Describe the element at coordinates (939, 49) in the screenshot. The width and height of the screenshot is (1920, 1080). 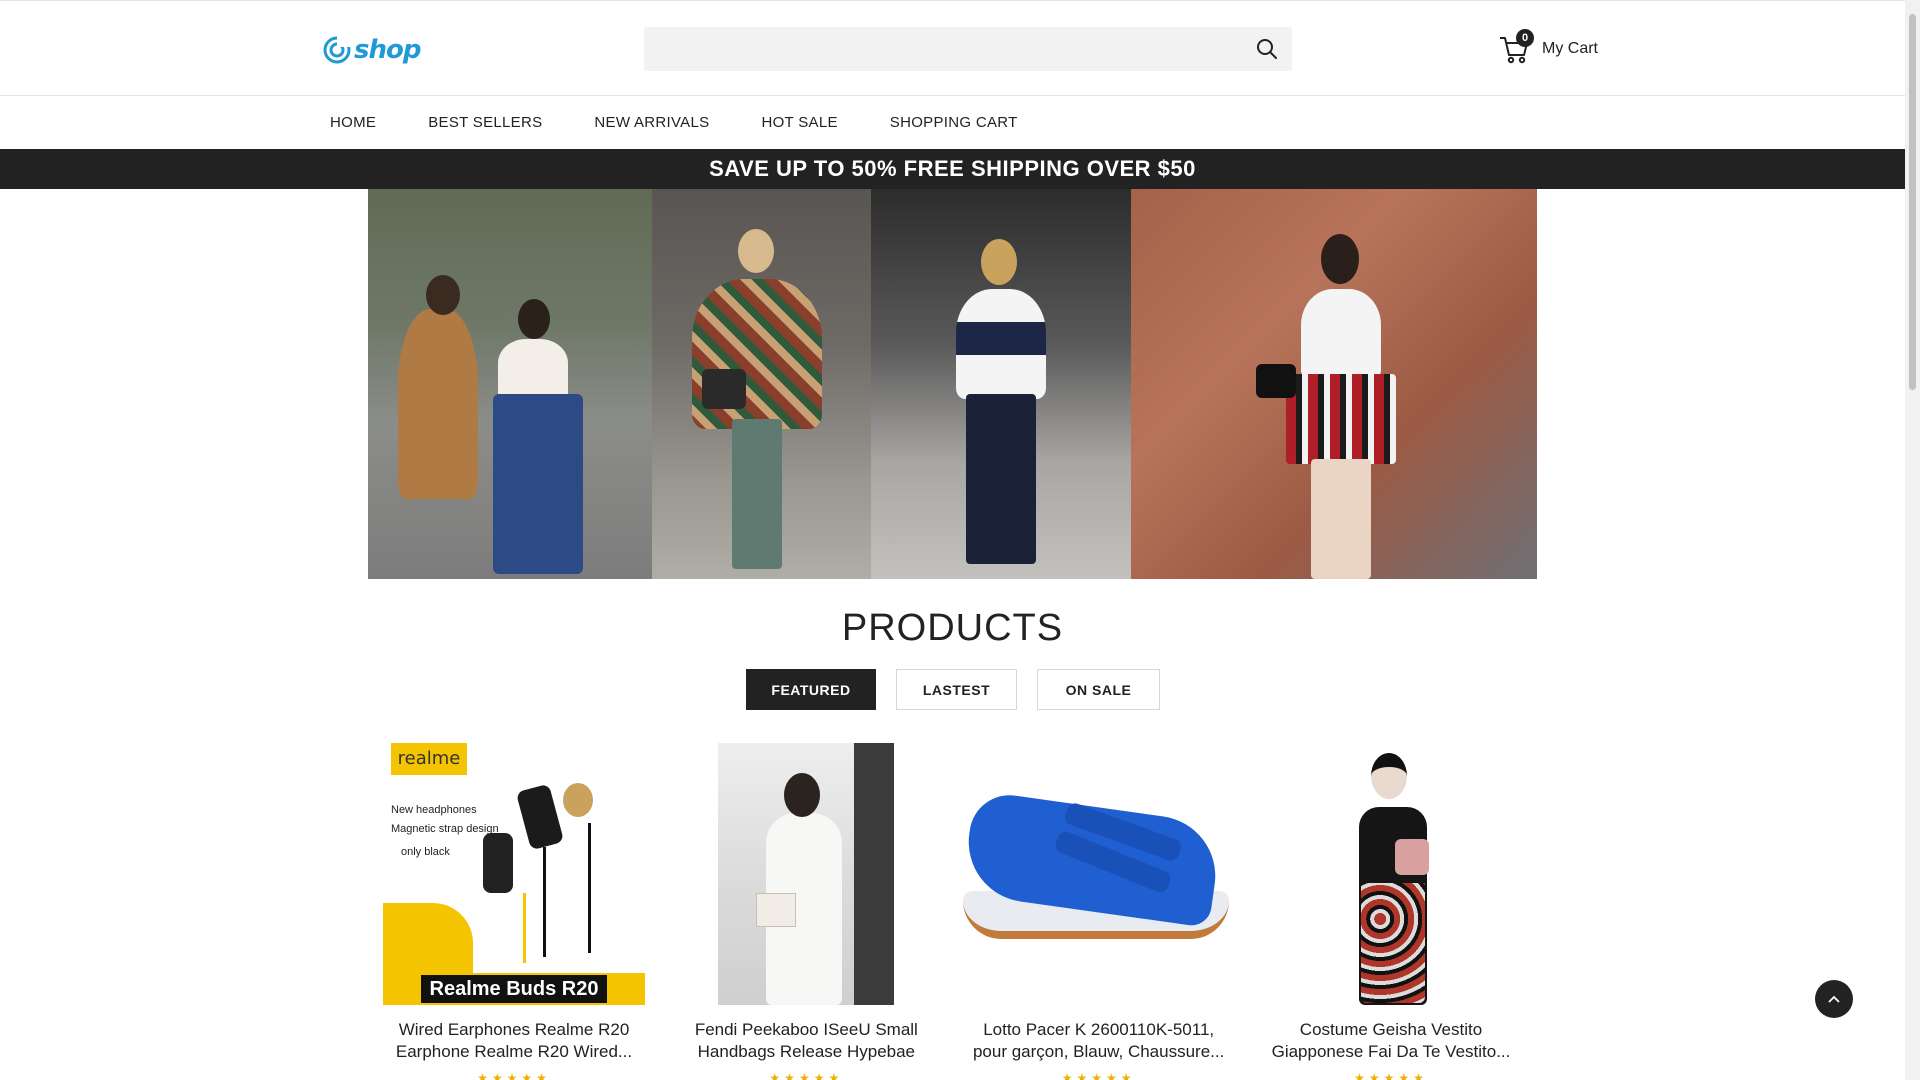
I see `search-input` at that location.